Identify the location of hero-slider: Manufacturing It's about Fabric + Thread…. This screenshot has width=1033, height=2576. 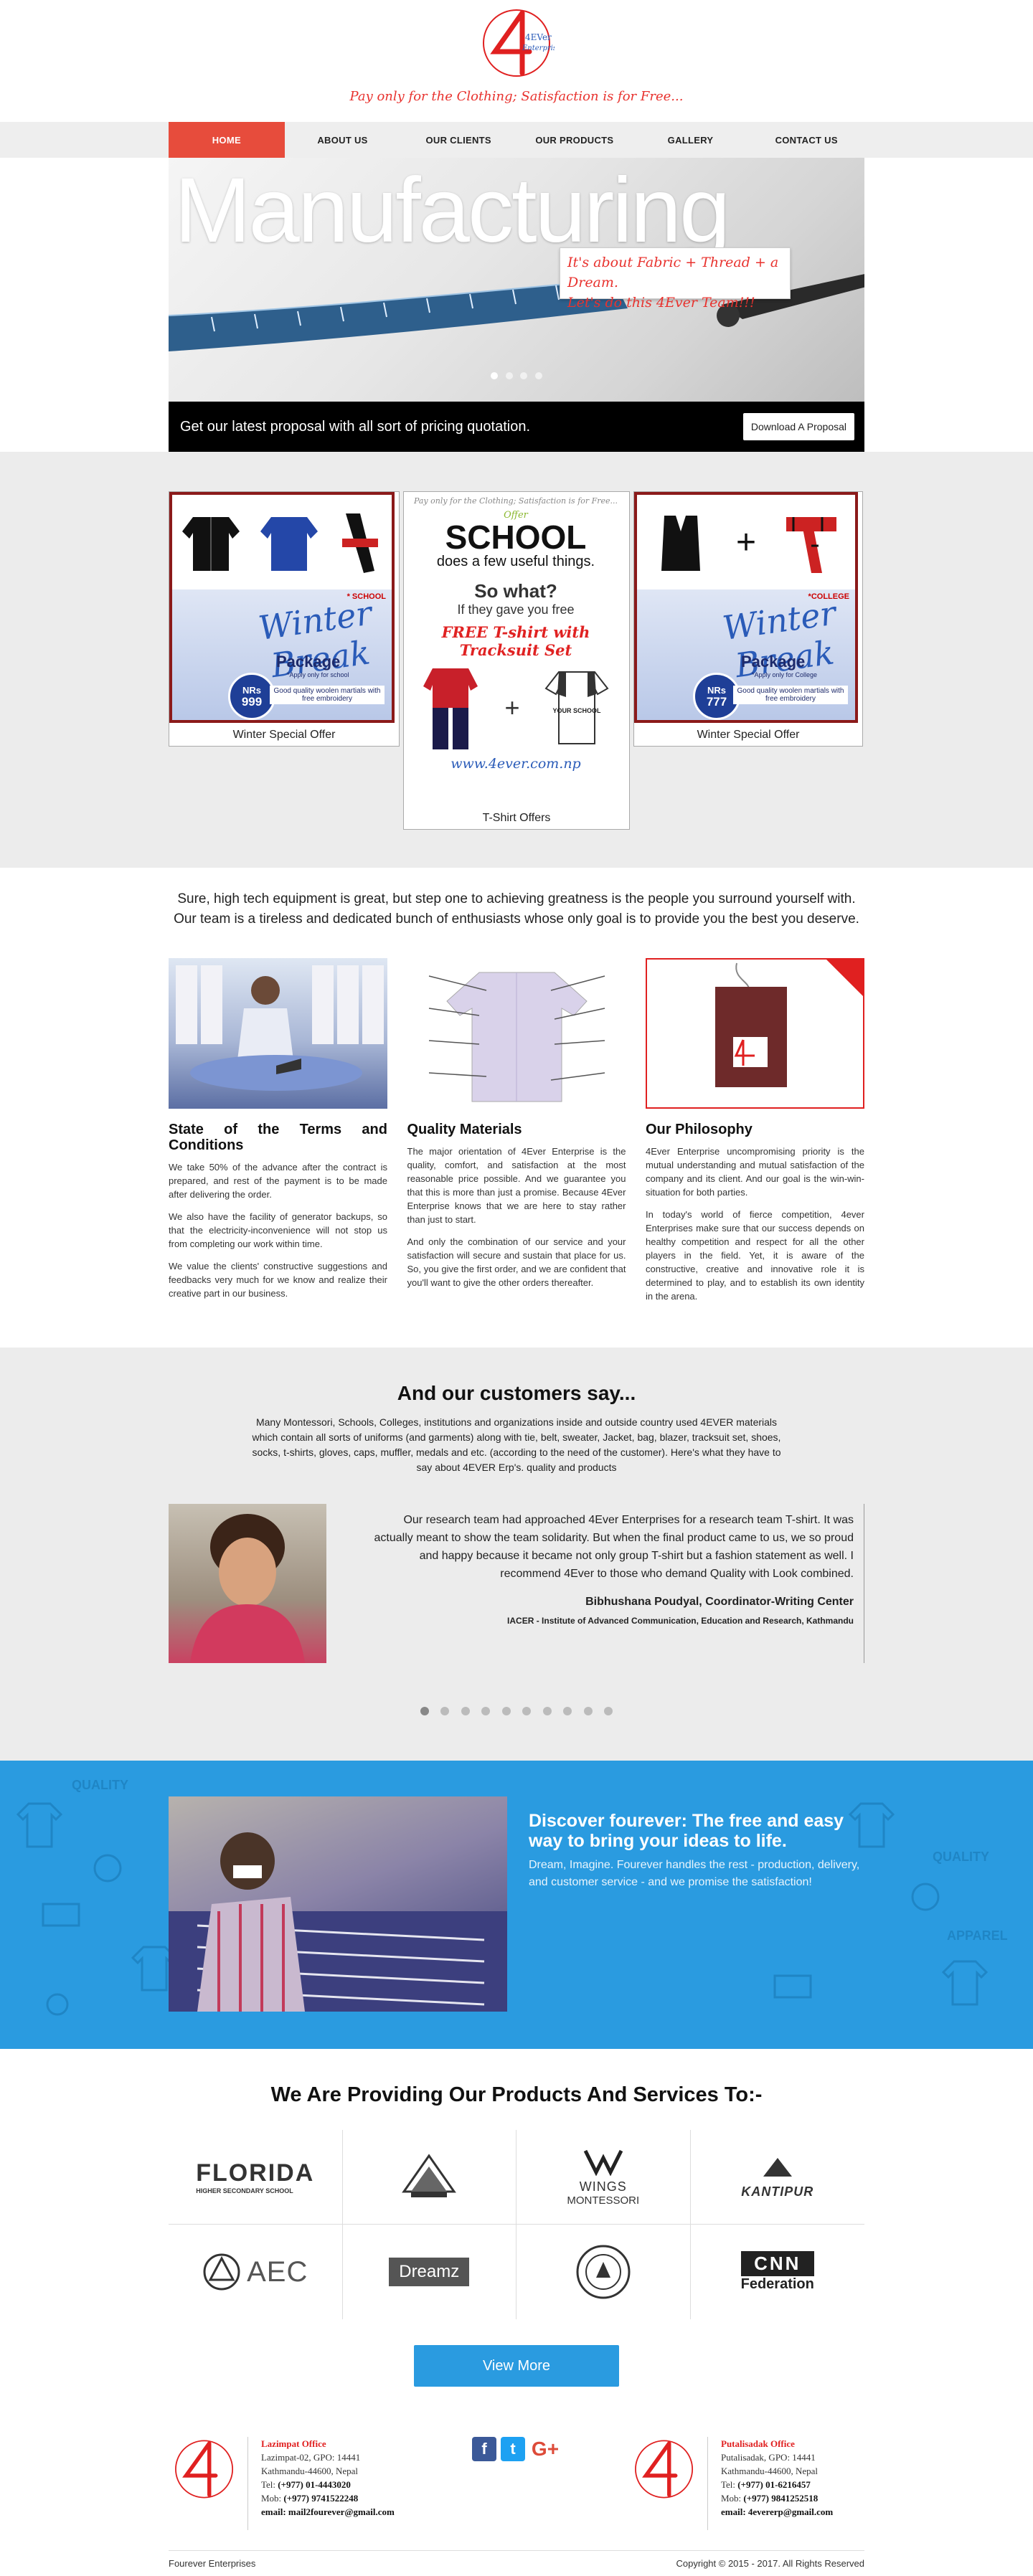
(516, 305).